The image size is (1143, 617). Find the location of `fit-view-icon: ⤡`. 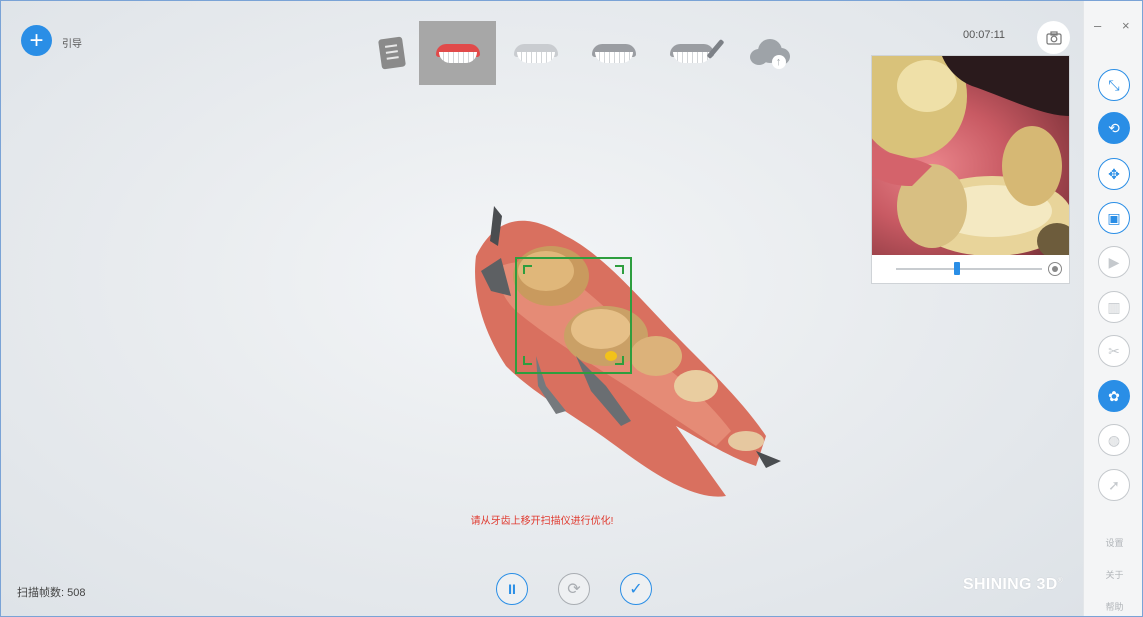

fit-view-icon: ⤡ is located at coordinates (1114, 84).